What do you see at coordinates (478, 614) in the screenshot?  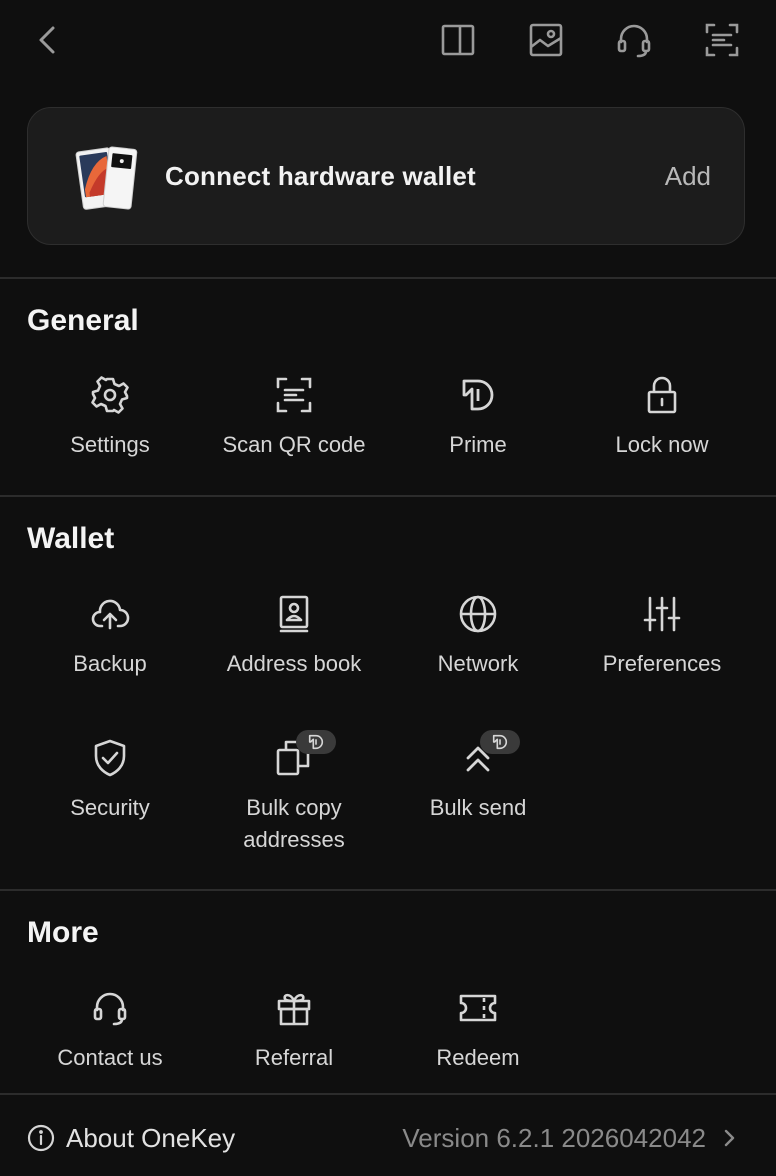 I see `globe-icon` at bounding box center [478, 614].